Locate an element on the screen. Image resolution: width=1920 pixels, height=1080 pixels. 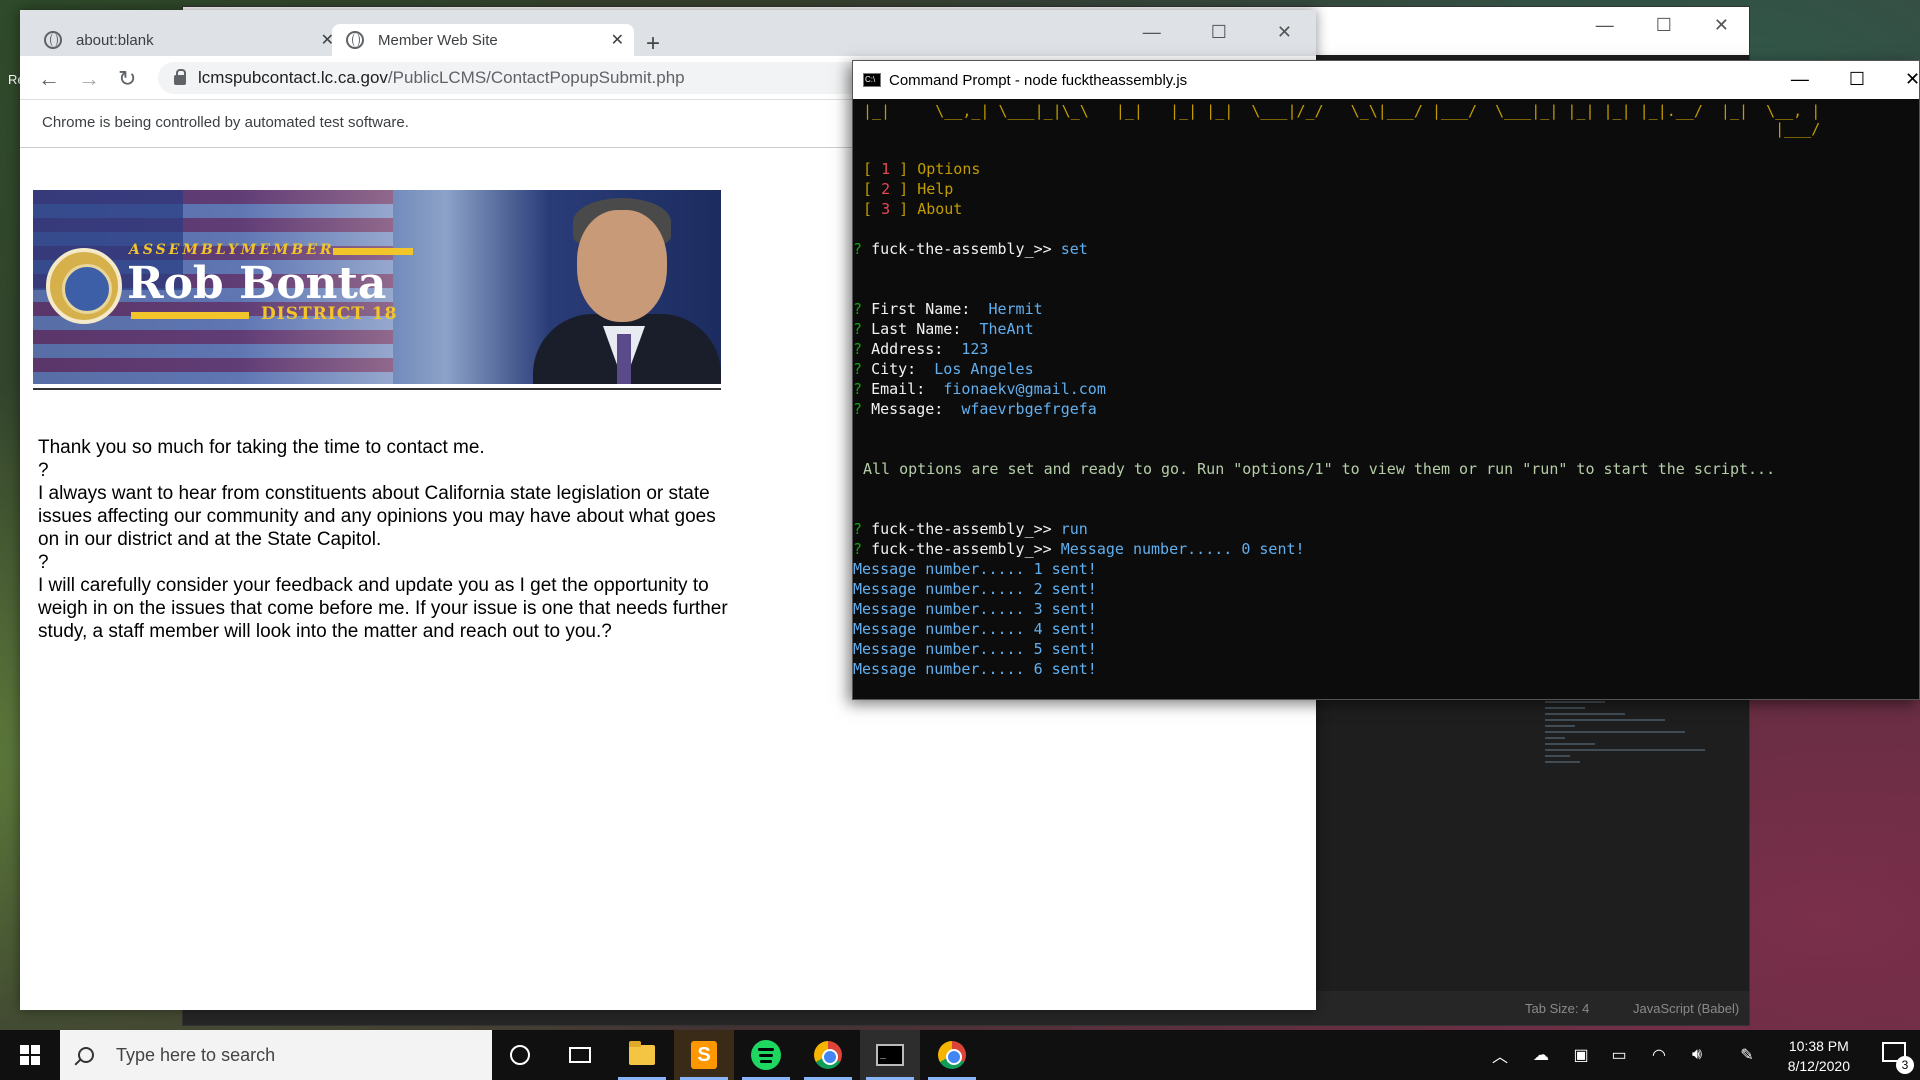
banner-title: ASSEMBLYMEMBER is located at coordinates (232, 250).